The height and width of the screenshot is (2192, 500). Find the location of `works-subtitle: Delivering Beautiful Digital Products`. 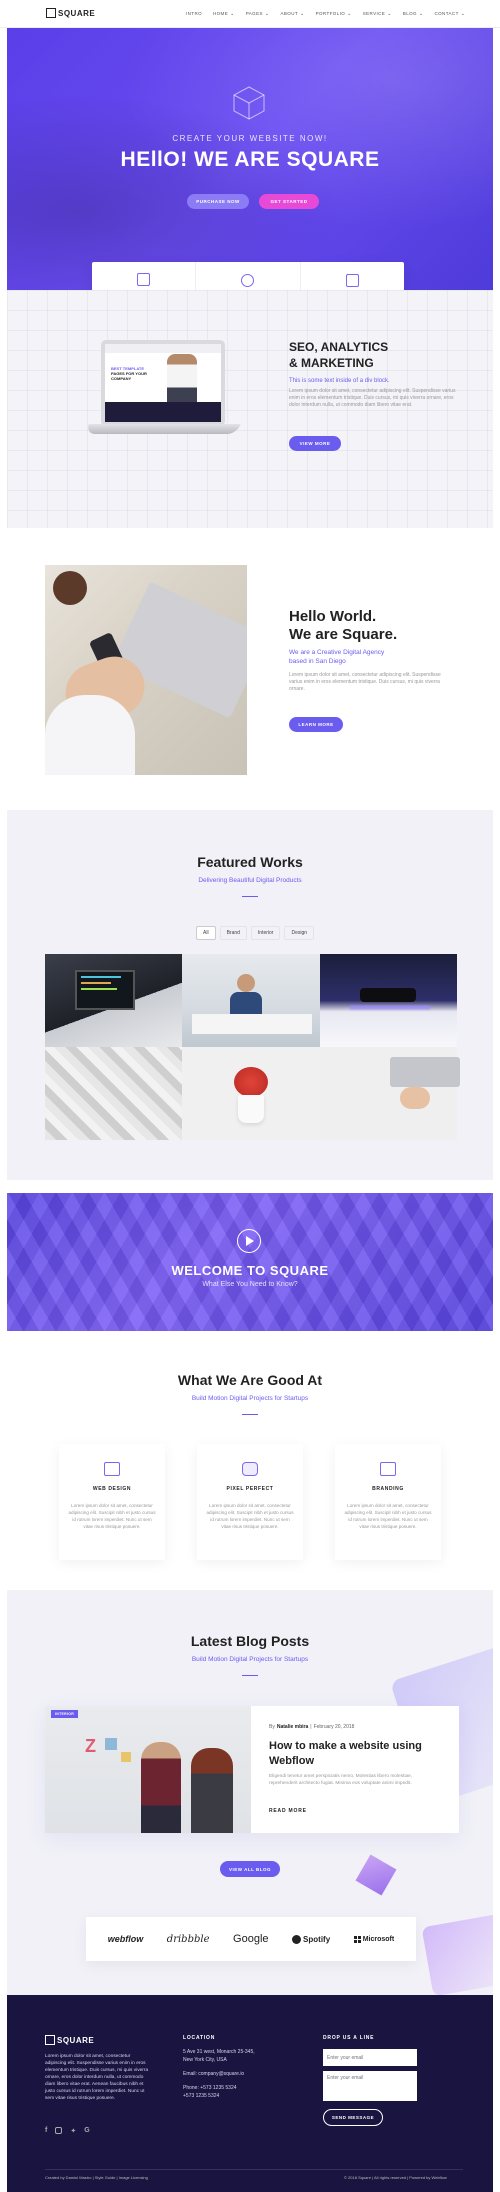

works-subtitle: Delivering Beautiful Digital Products is located at coordinates (250, 880).